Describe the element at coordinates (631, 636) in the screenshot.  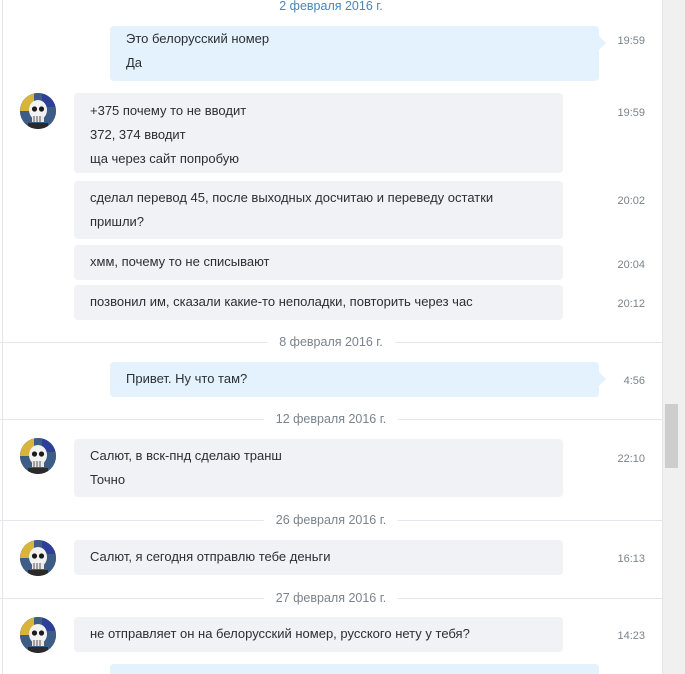
I see `message-time: 14:23` at that location.